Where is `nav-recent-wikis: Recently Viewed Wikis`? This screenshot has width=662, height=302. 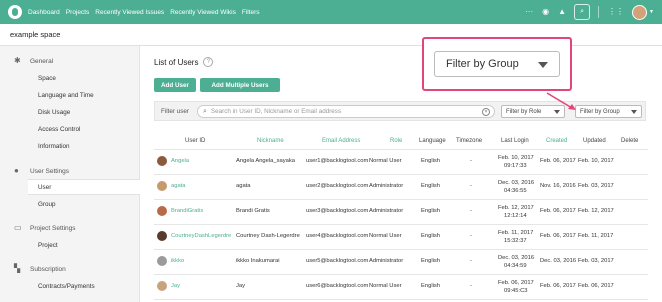 nav-recent-wikis: Recently Viewed Wikis is located at coordinates (203, 12).